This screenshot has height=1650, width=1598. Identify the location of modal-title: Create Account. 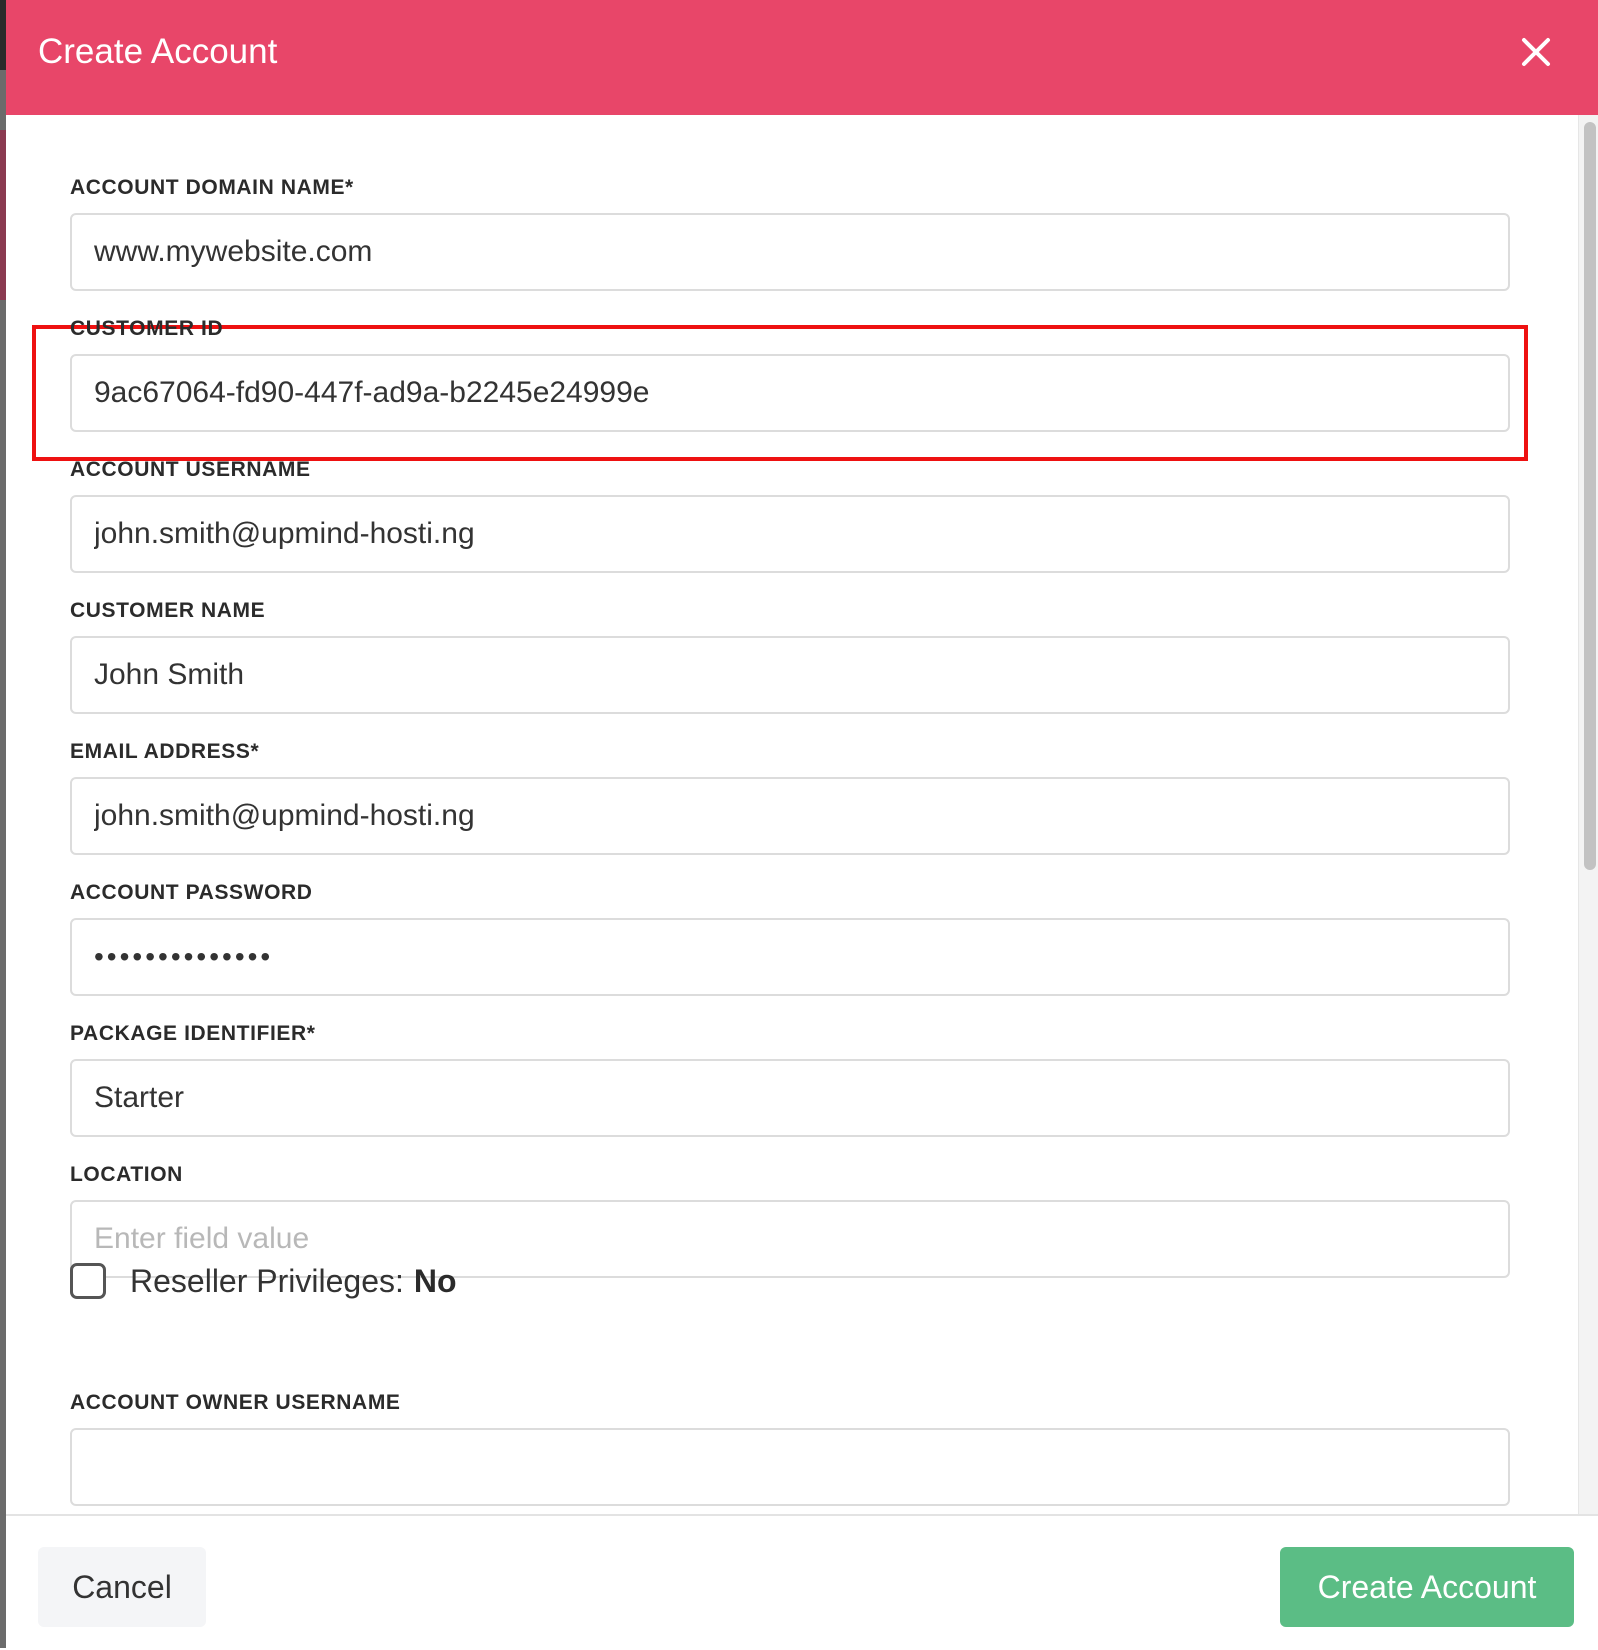
(158, 51).